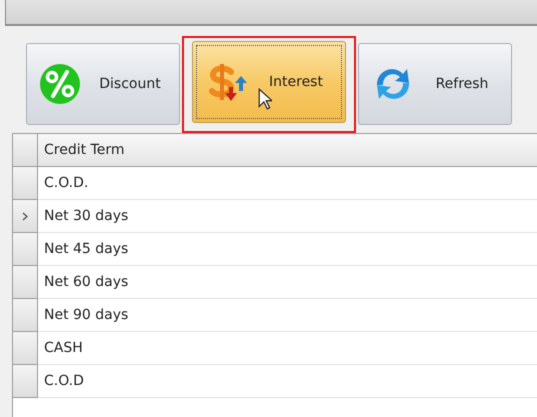  I want to click on toolbar-button: Interest, so click(269, 81).